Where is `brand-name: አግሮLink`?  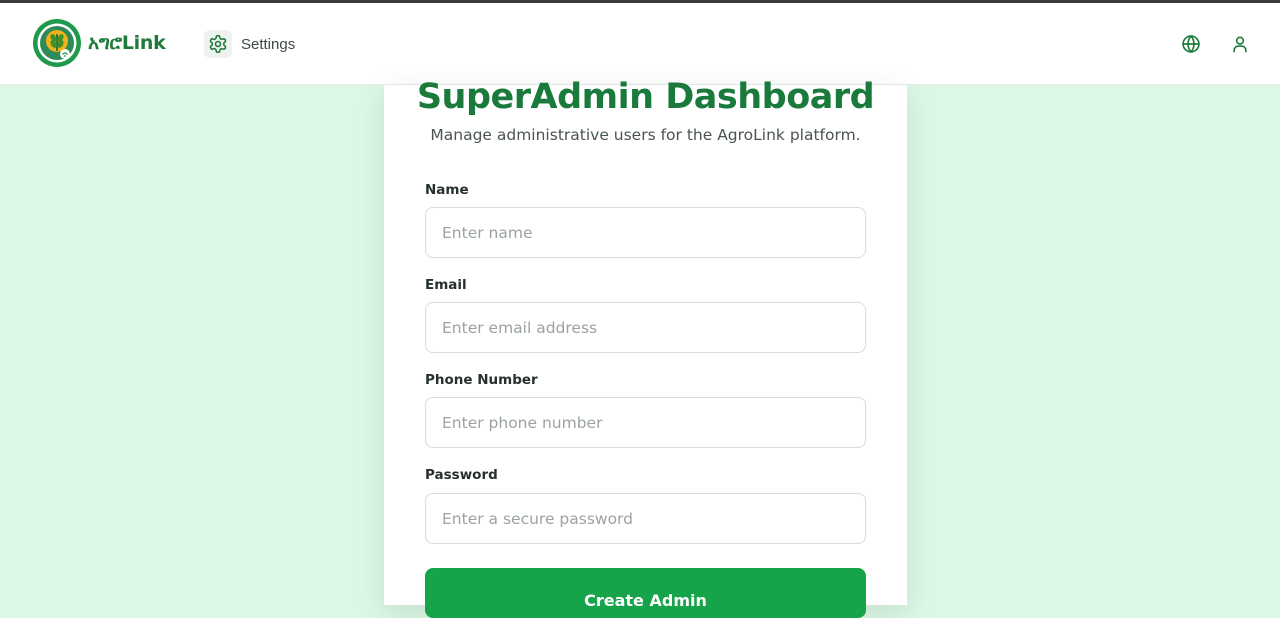
brand-name: አግሮLink is located at coordinates (127, 43).